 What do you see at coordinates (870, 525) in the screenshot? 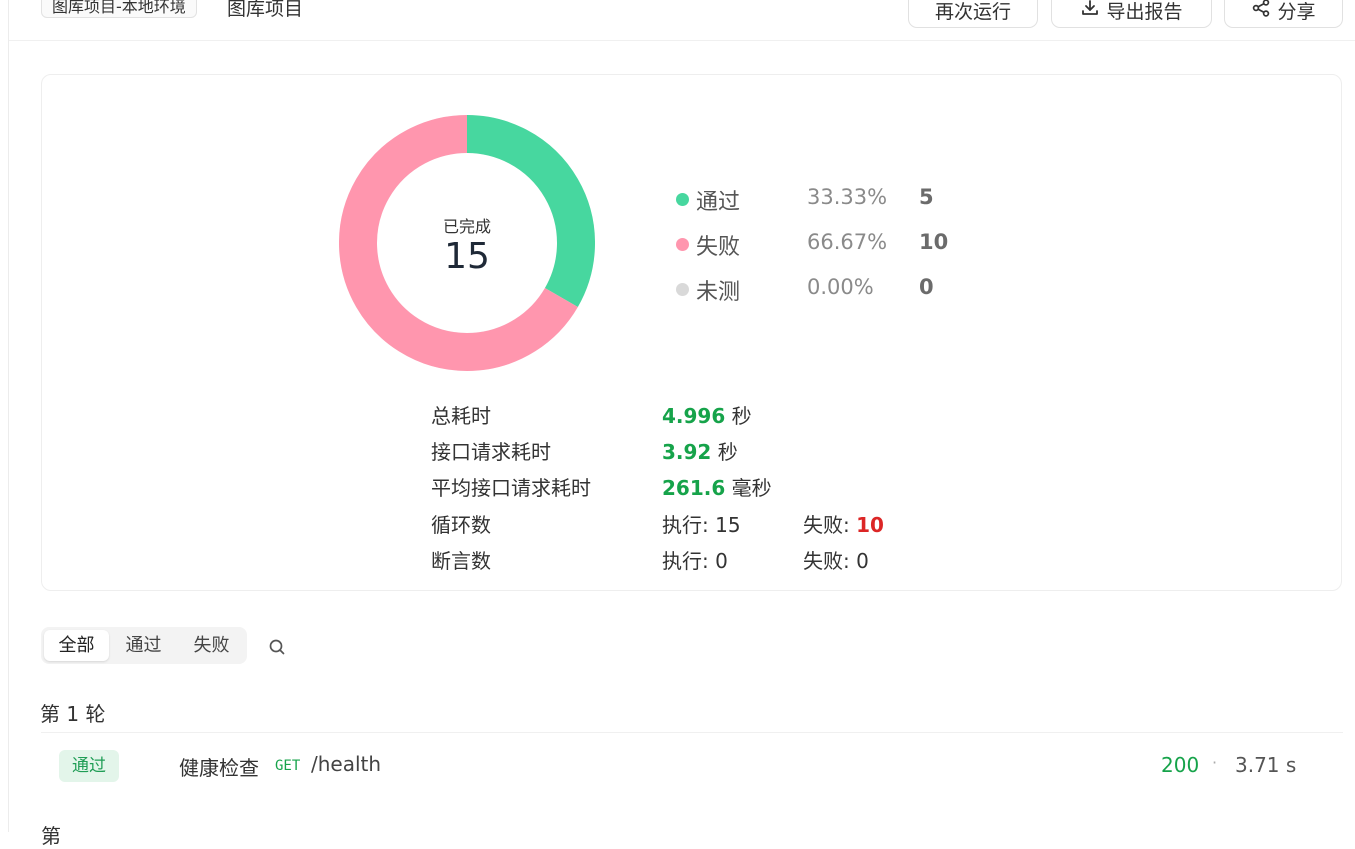
I see `loop-fail-value: 10` at bounding box center [870, 525].